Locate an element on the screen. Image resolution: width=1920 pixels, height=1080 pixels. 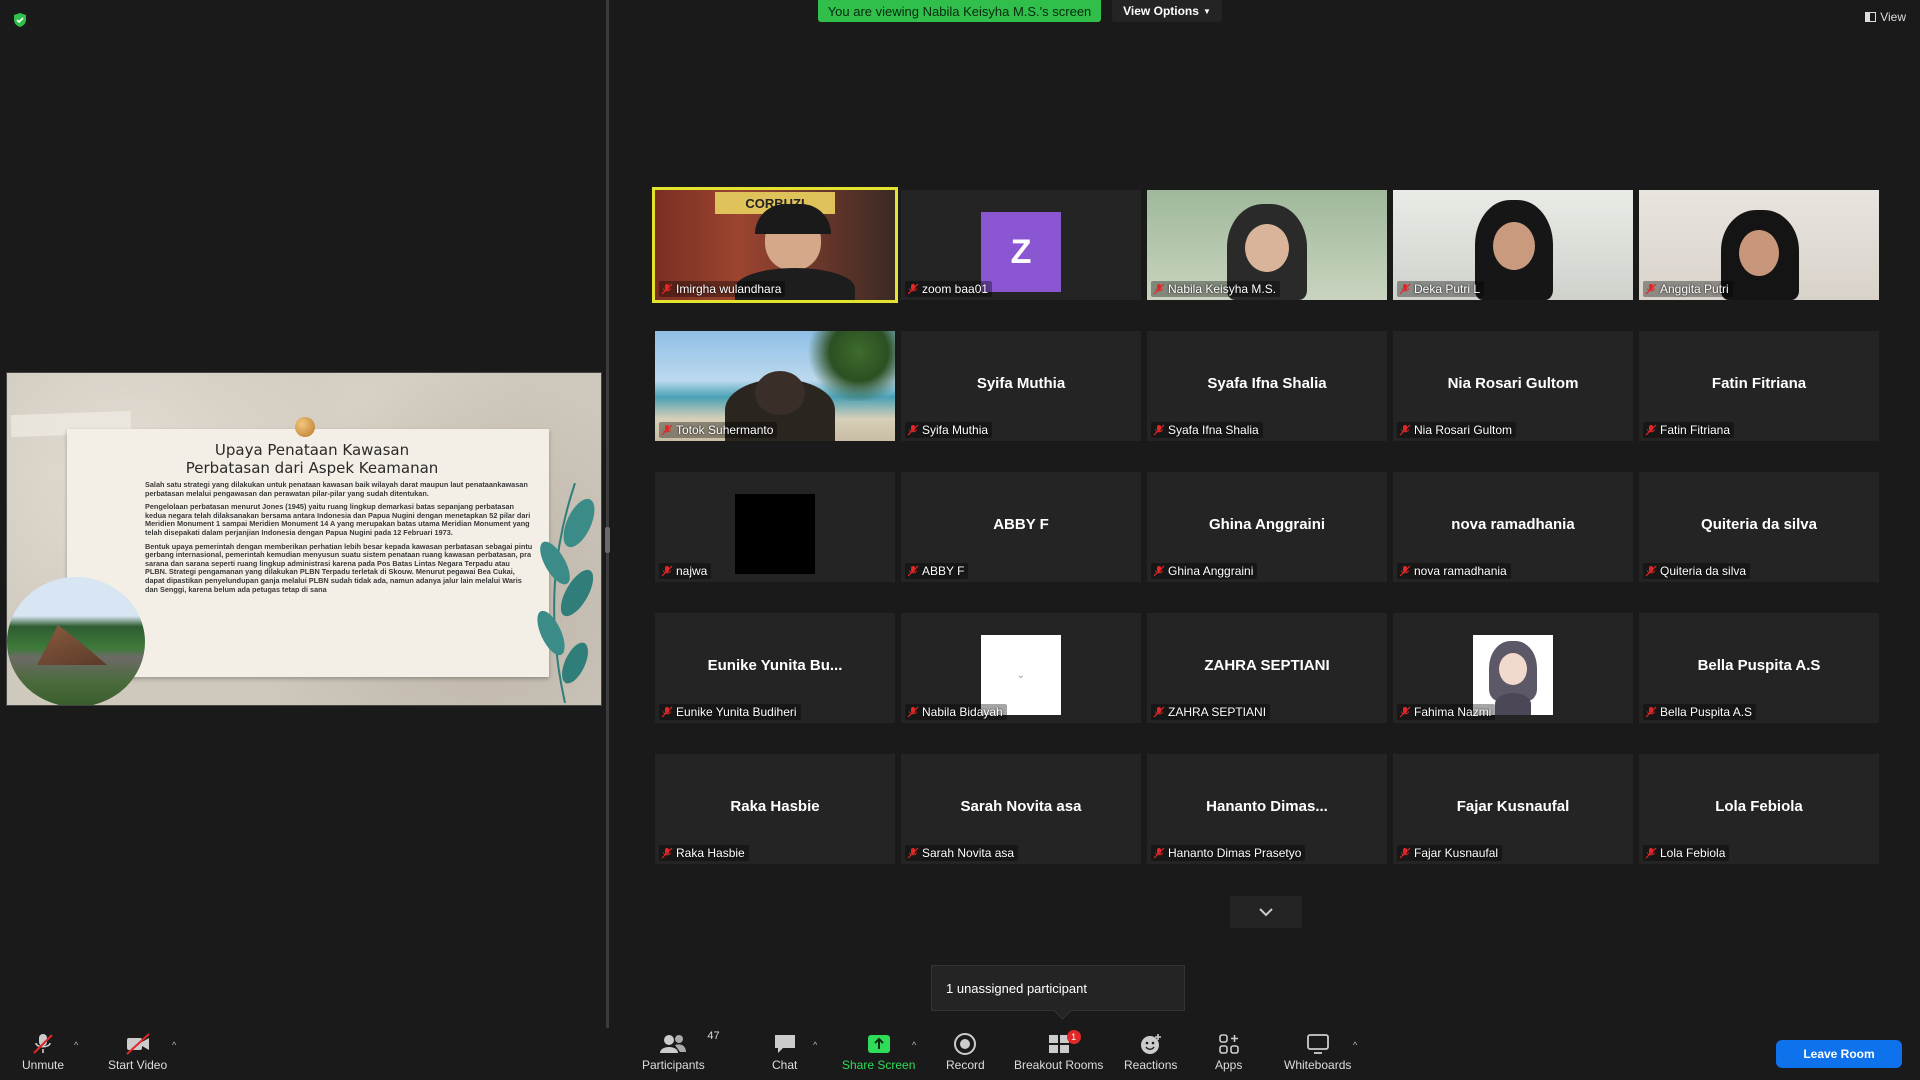
chat-button: Chat is located at coordinates (784, 1052).